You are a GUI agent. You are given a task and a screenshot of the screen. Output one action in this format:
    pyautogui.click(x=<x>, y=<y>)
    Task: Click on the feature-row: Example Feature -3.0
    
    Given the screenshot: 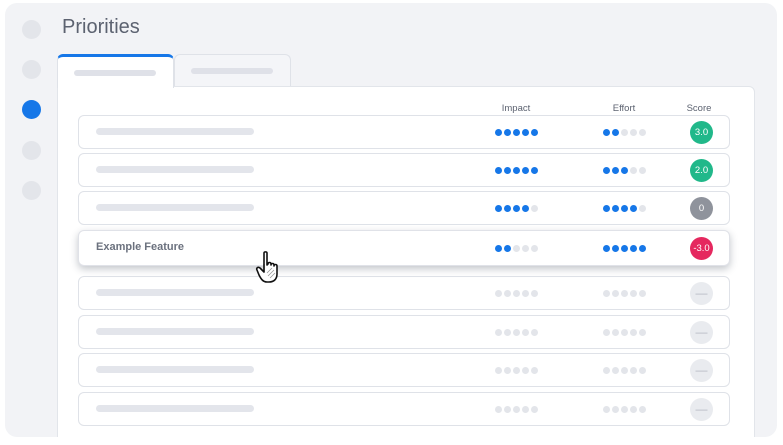 What is the action you would take?
    pyautogui.click(x=404, y=248)
    